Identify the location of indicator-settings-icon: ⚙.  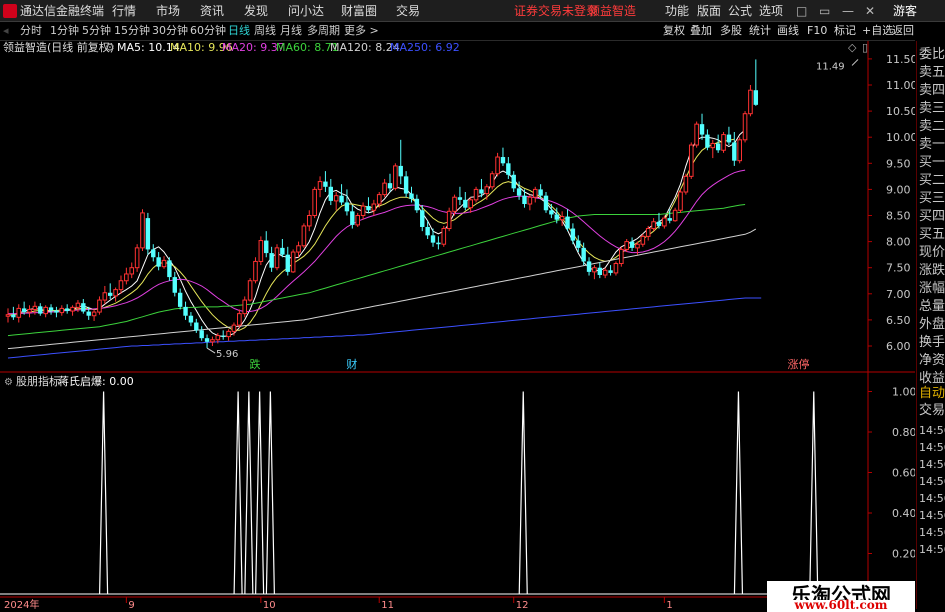
(8, 382).